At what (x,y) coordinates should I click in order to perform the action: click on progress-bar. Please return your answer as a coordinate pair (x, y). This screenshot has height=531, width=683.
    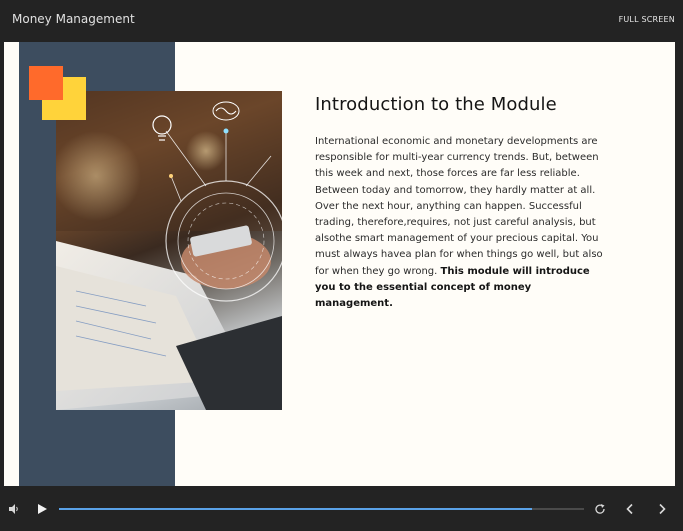
    Looking at the image, I should click on (321, 509).